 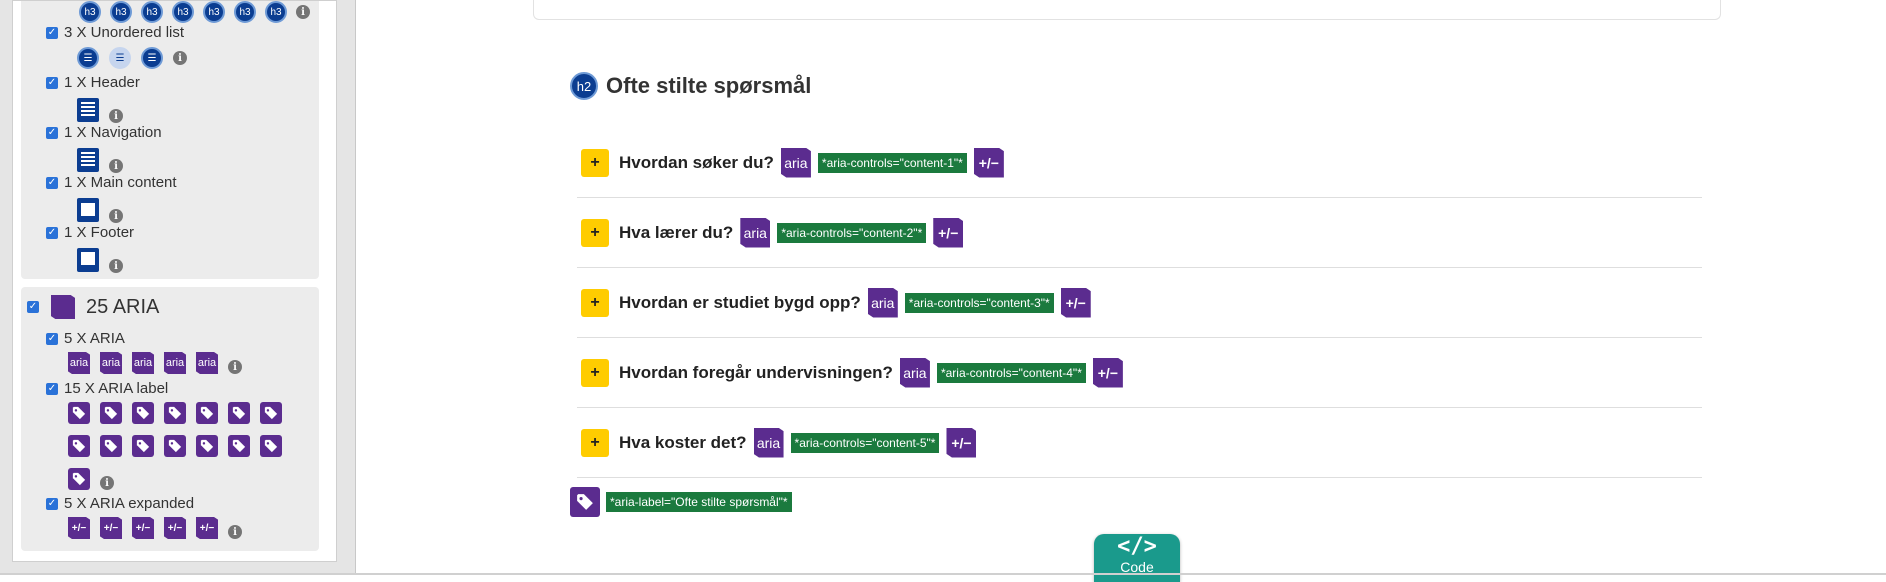 I want to click on faq-title: Ofte stilte spørsmål, so click(x=709, y=85).